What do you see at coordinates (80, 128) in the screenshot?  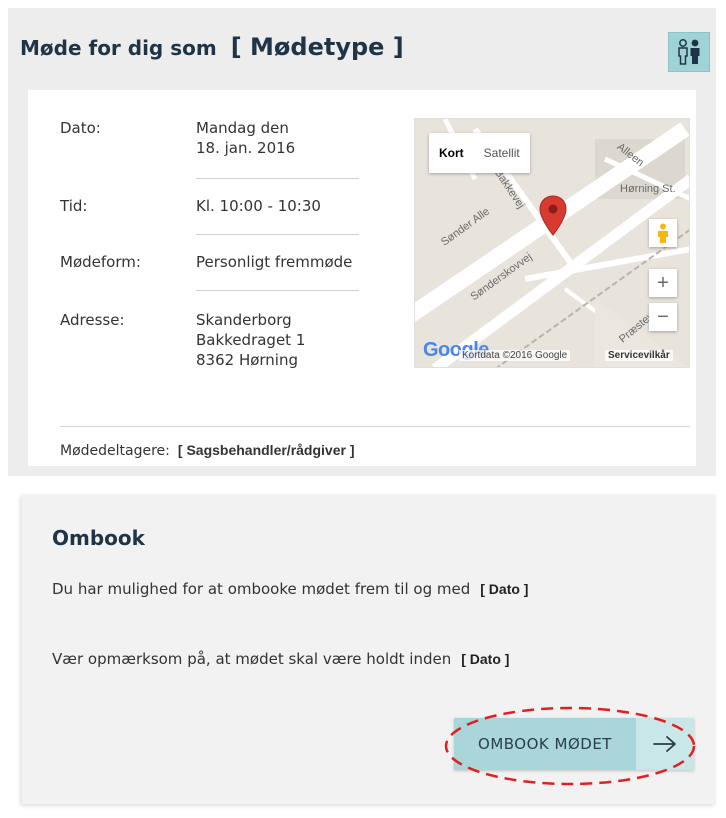 I see `date-label: Dato:` at bounding box center [80, 128].